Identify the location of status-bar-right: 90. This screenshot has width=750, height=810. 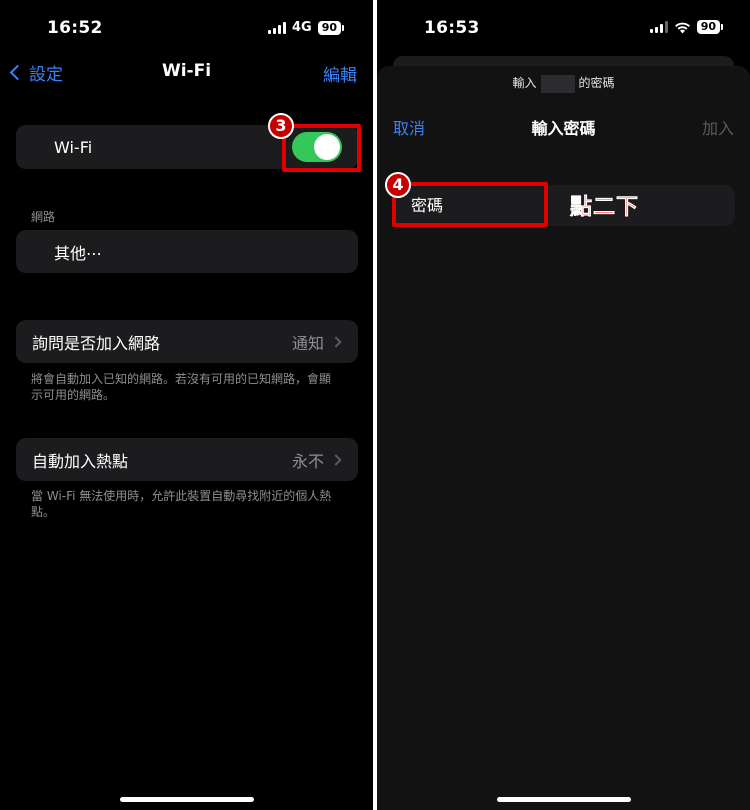
(686, 27).